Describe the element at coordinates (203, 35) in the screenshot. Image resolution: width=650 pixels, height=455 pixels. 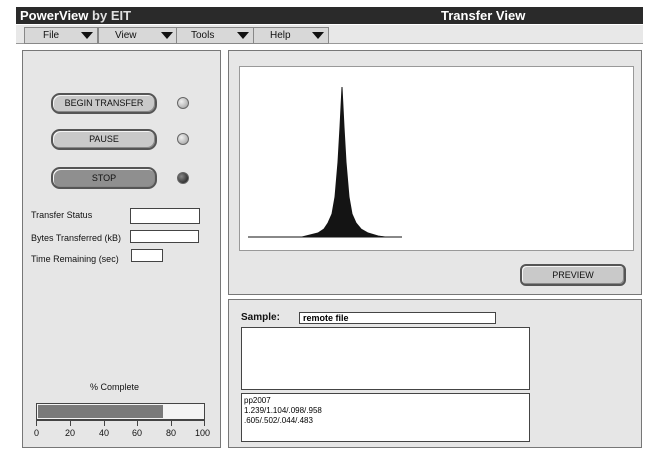
I see `menu-tools-label: Tools` at that location.